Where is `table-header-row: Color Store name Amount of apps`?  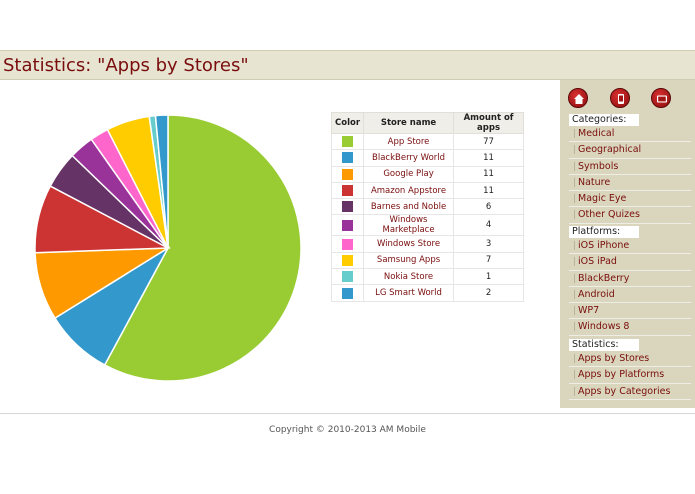 table-header-row: Color Store name Amount of apps is located at coordinates (427, 123).